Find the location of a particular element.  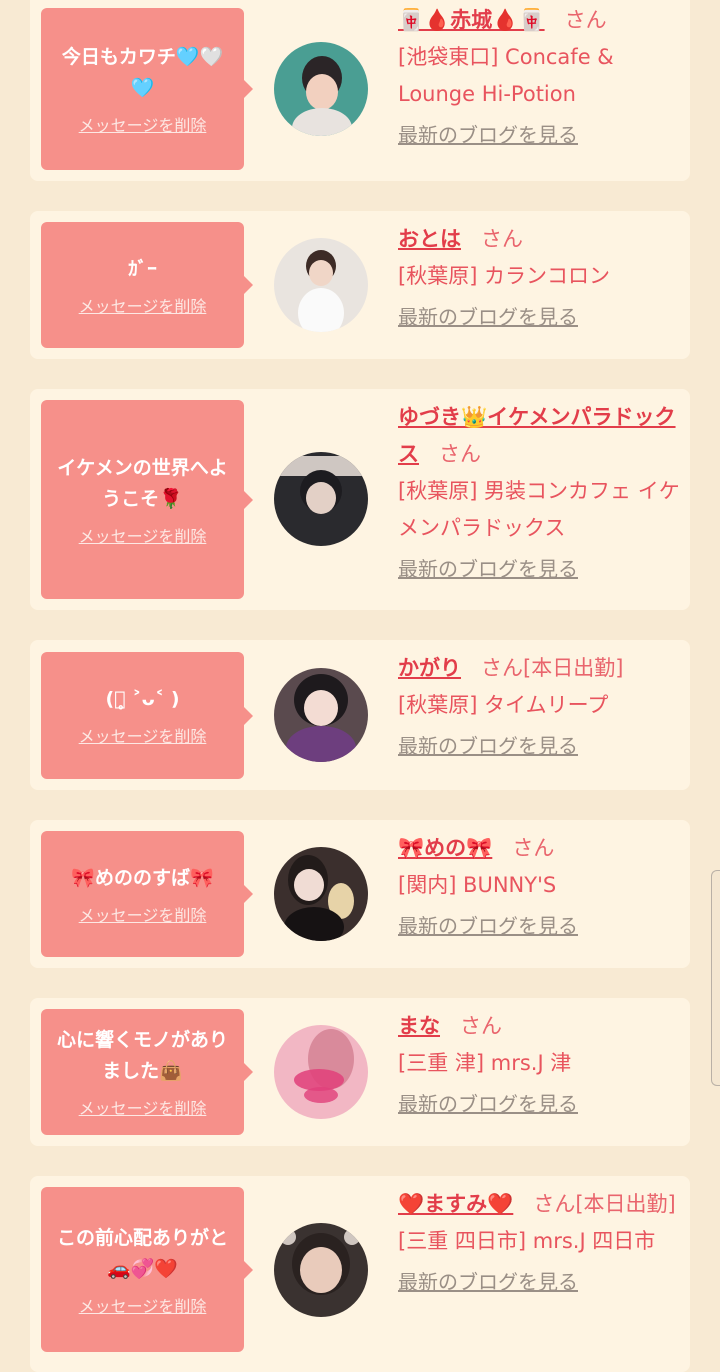

message-bubble: (ﾞ̥ ˃ᴗ˂ ) メッセージを削除 is located at coordinates (147, 715).